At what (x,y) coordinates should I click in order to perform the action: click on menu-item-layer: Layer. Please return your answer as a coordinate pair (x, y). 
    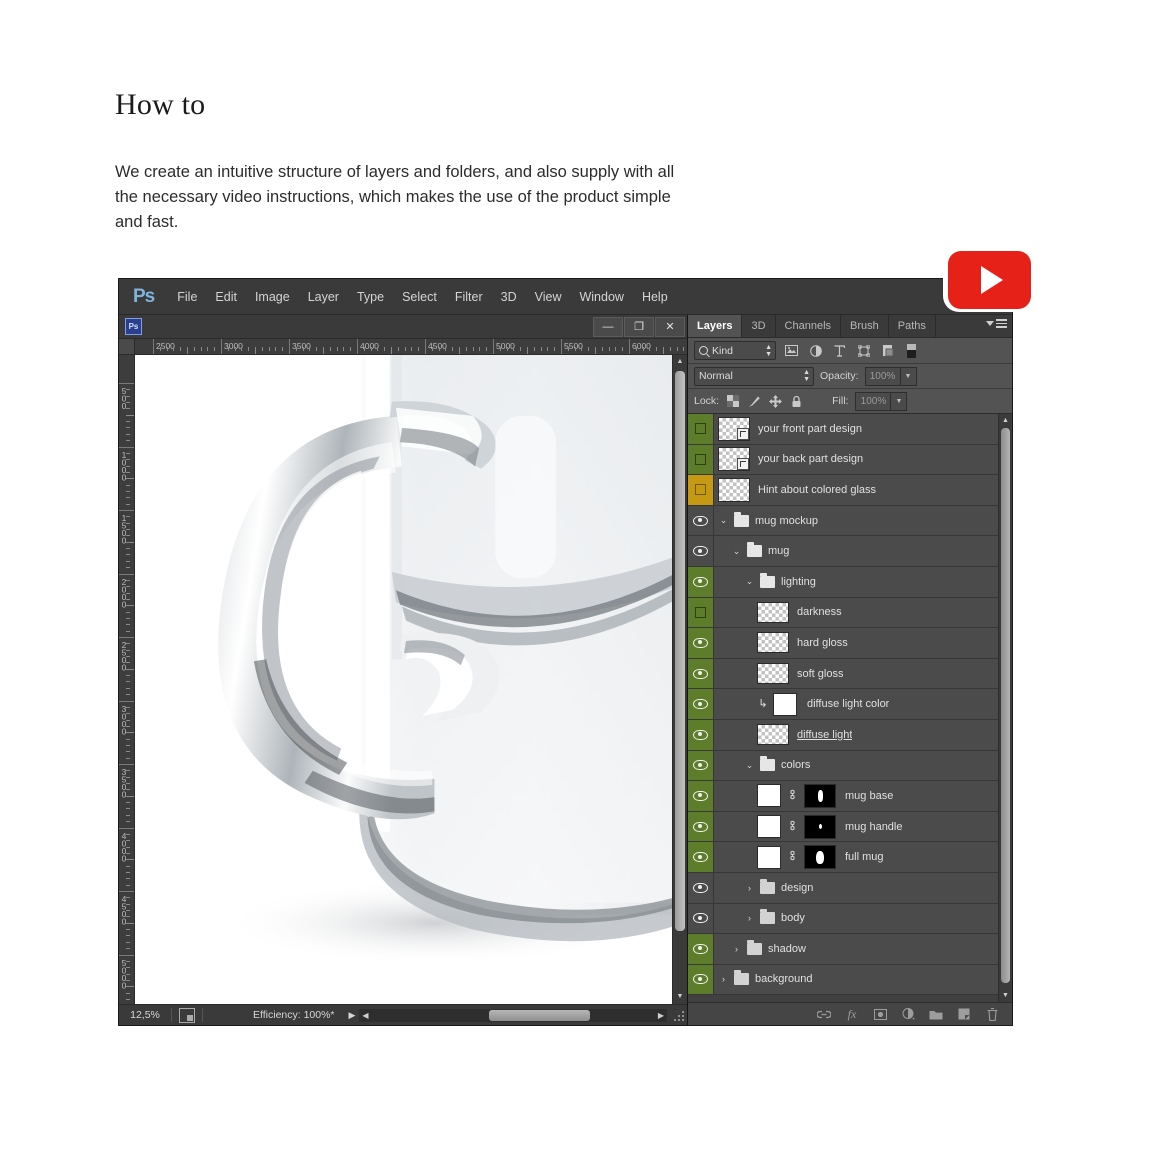
    Looking at the image, I should click on (323, 297).